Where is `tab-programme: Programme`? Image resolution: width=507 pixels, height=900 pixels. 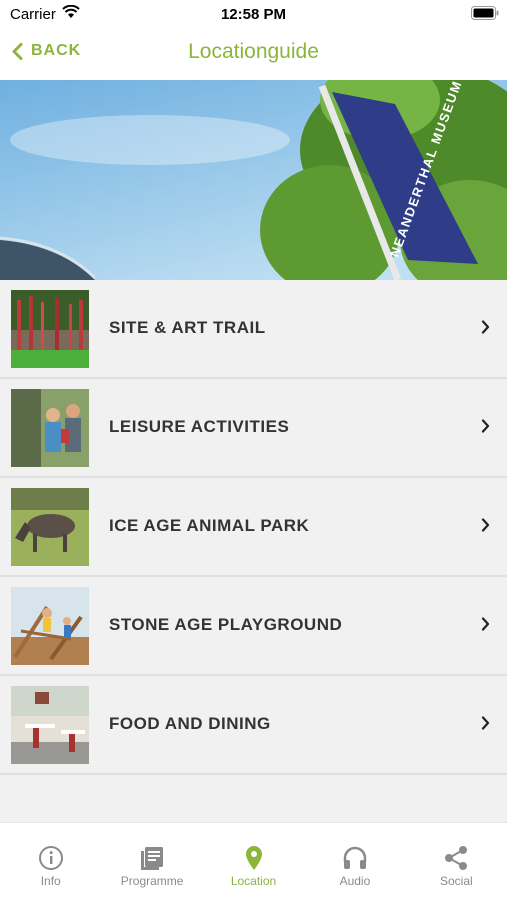 tab-programme: Programme is located at coordinates (151, 861).